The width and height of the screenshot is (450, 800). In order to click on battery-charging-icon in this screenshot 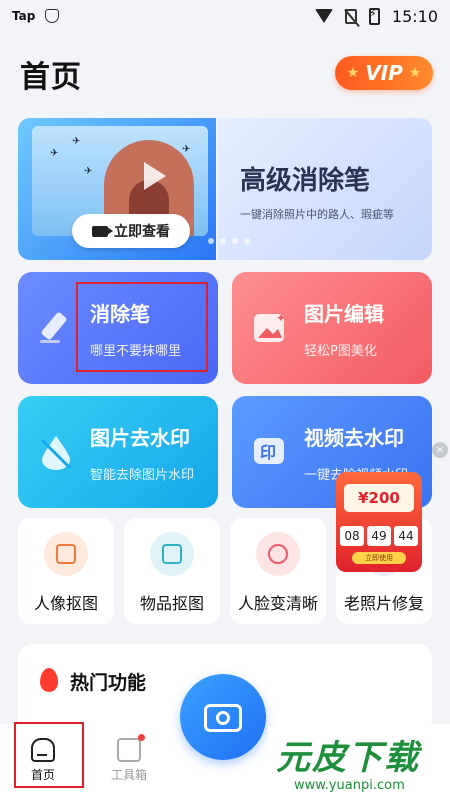, I will do `click(374, 16)`.